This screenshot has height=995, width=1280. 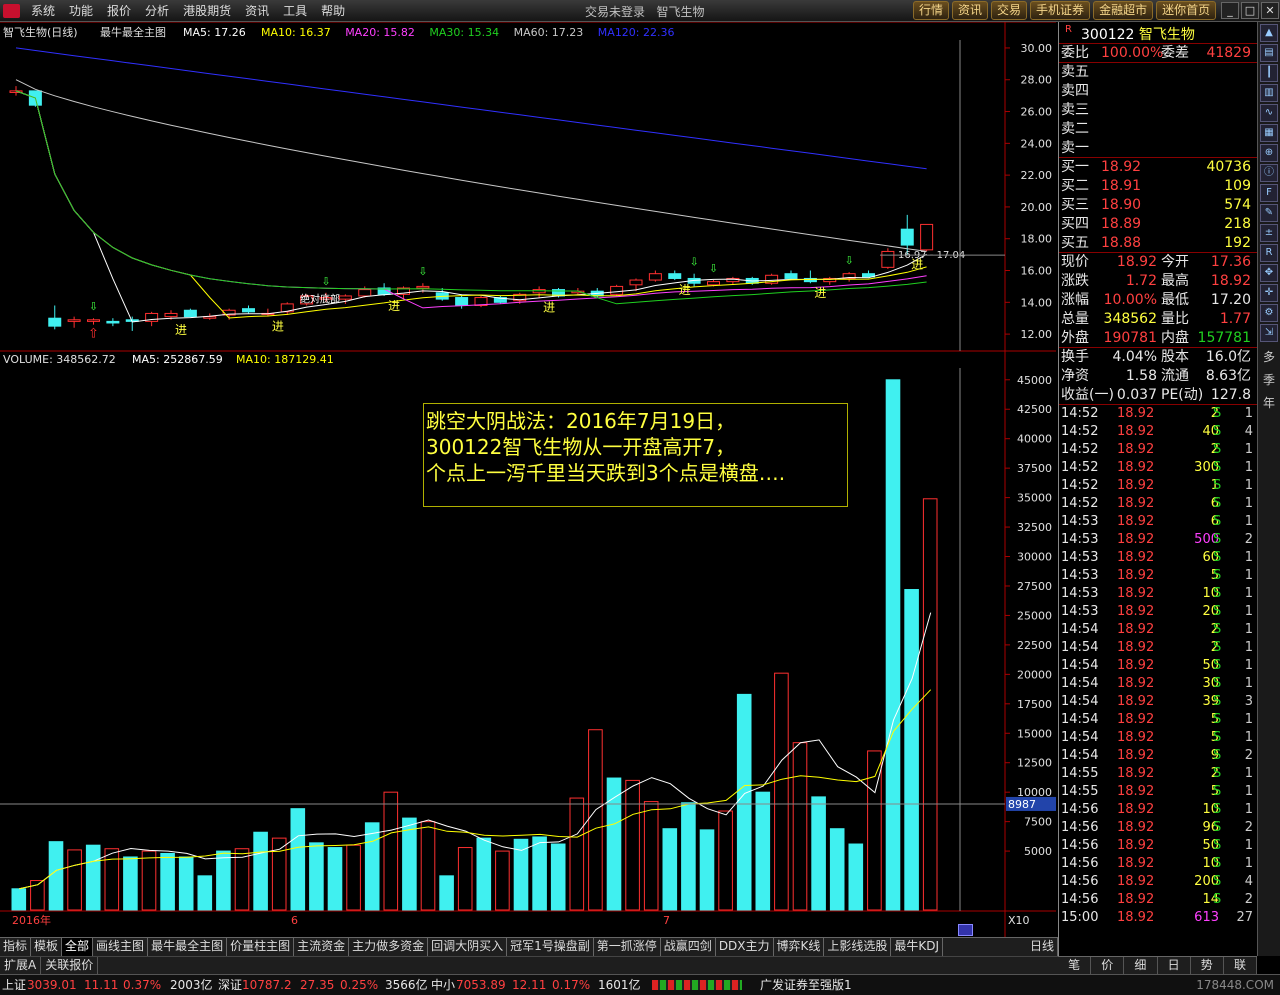 What do you see at coordinates (1042, 947) in the screenshot?
I see `period-label: 日线` at bounding box center [1042, 947].